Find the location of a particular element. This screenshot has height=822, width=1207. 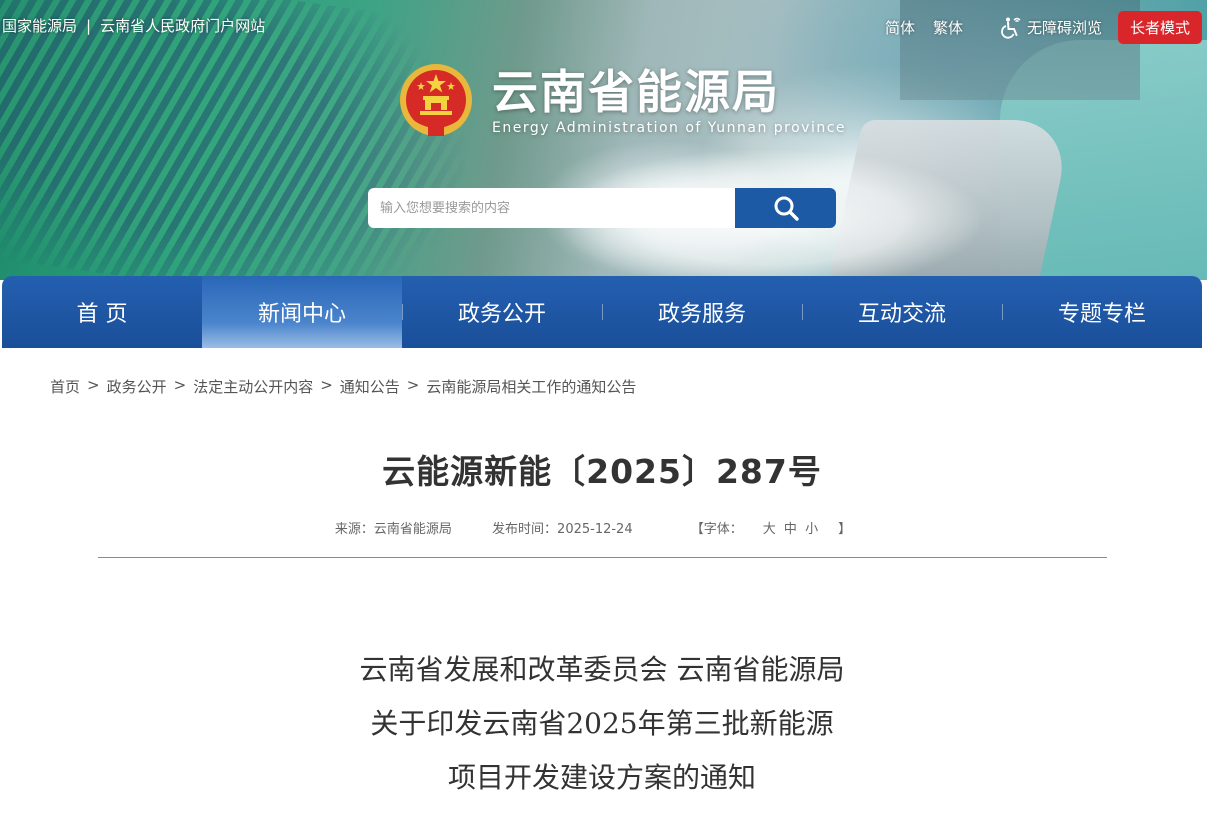

search-bar is located at coordinates (602, 208).